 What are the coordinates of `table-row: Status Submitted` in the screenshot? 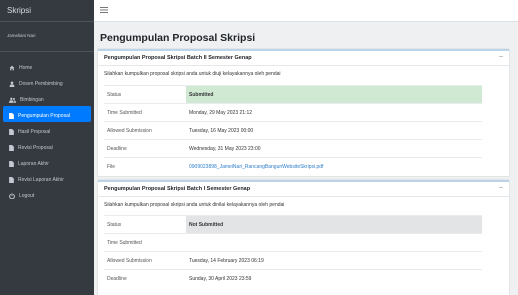 It's located at (293, 94).